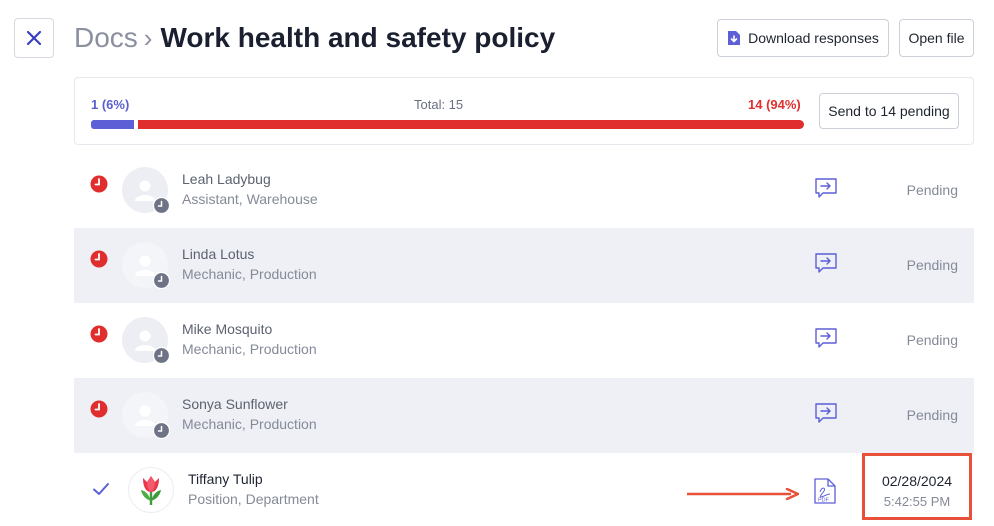 The width and height of the screenshot is (994, 526). Describe the element at coordinates (824, 501) in the screenshot. I see `svg-text: PDF` at that location.